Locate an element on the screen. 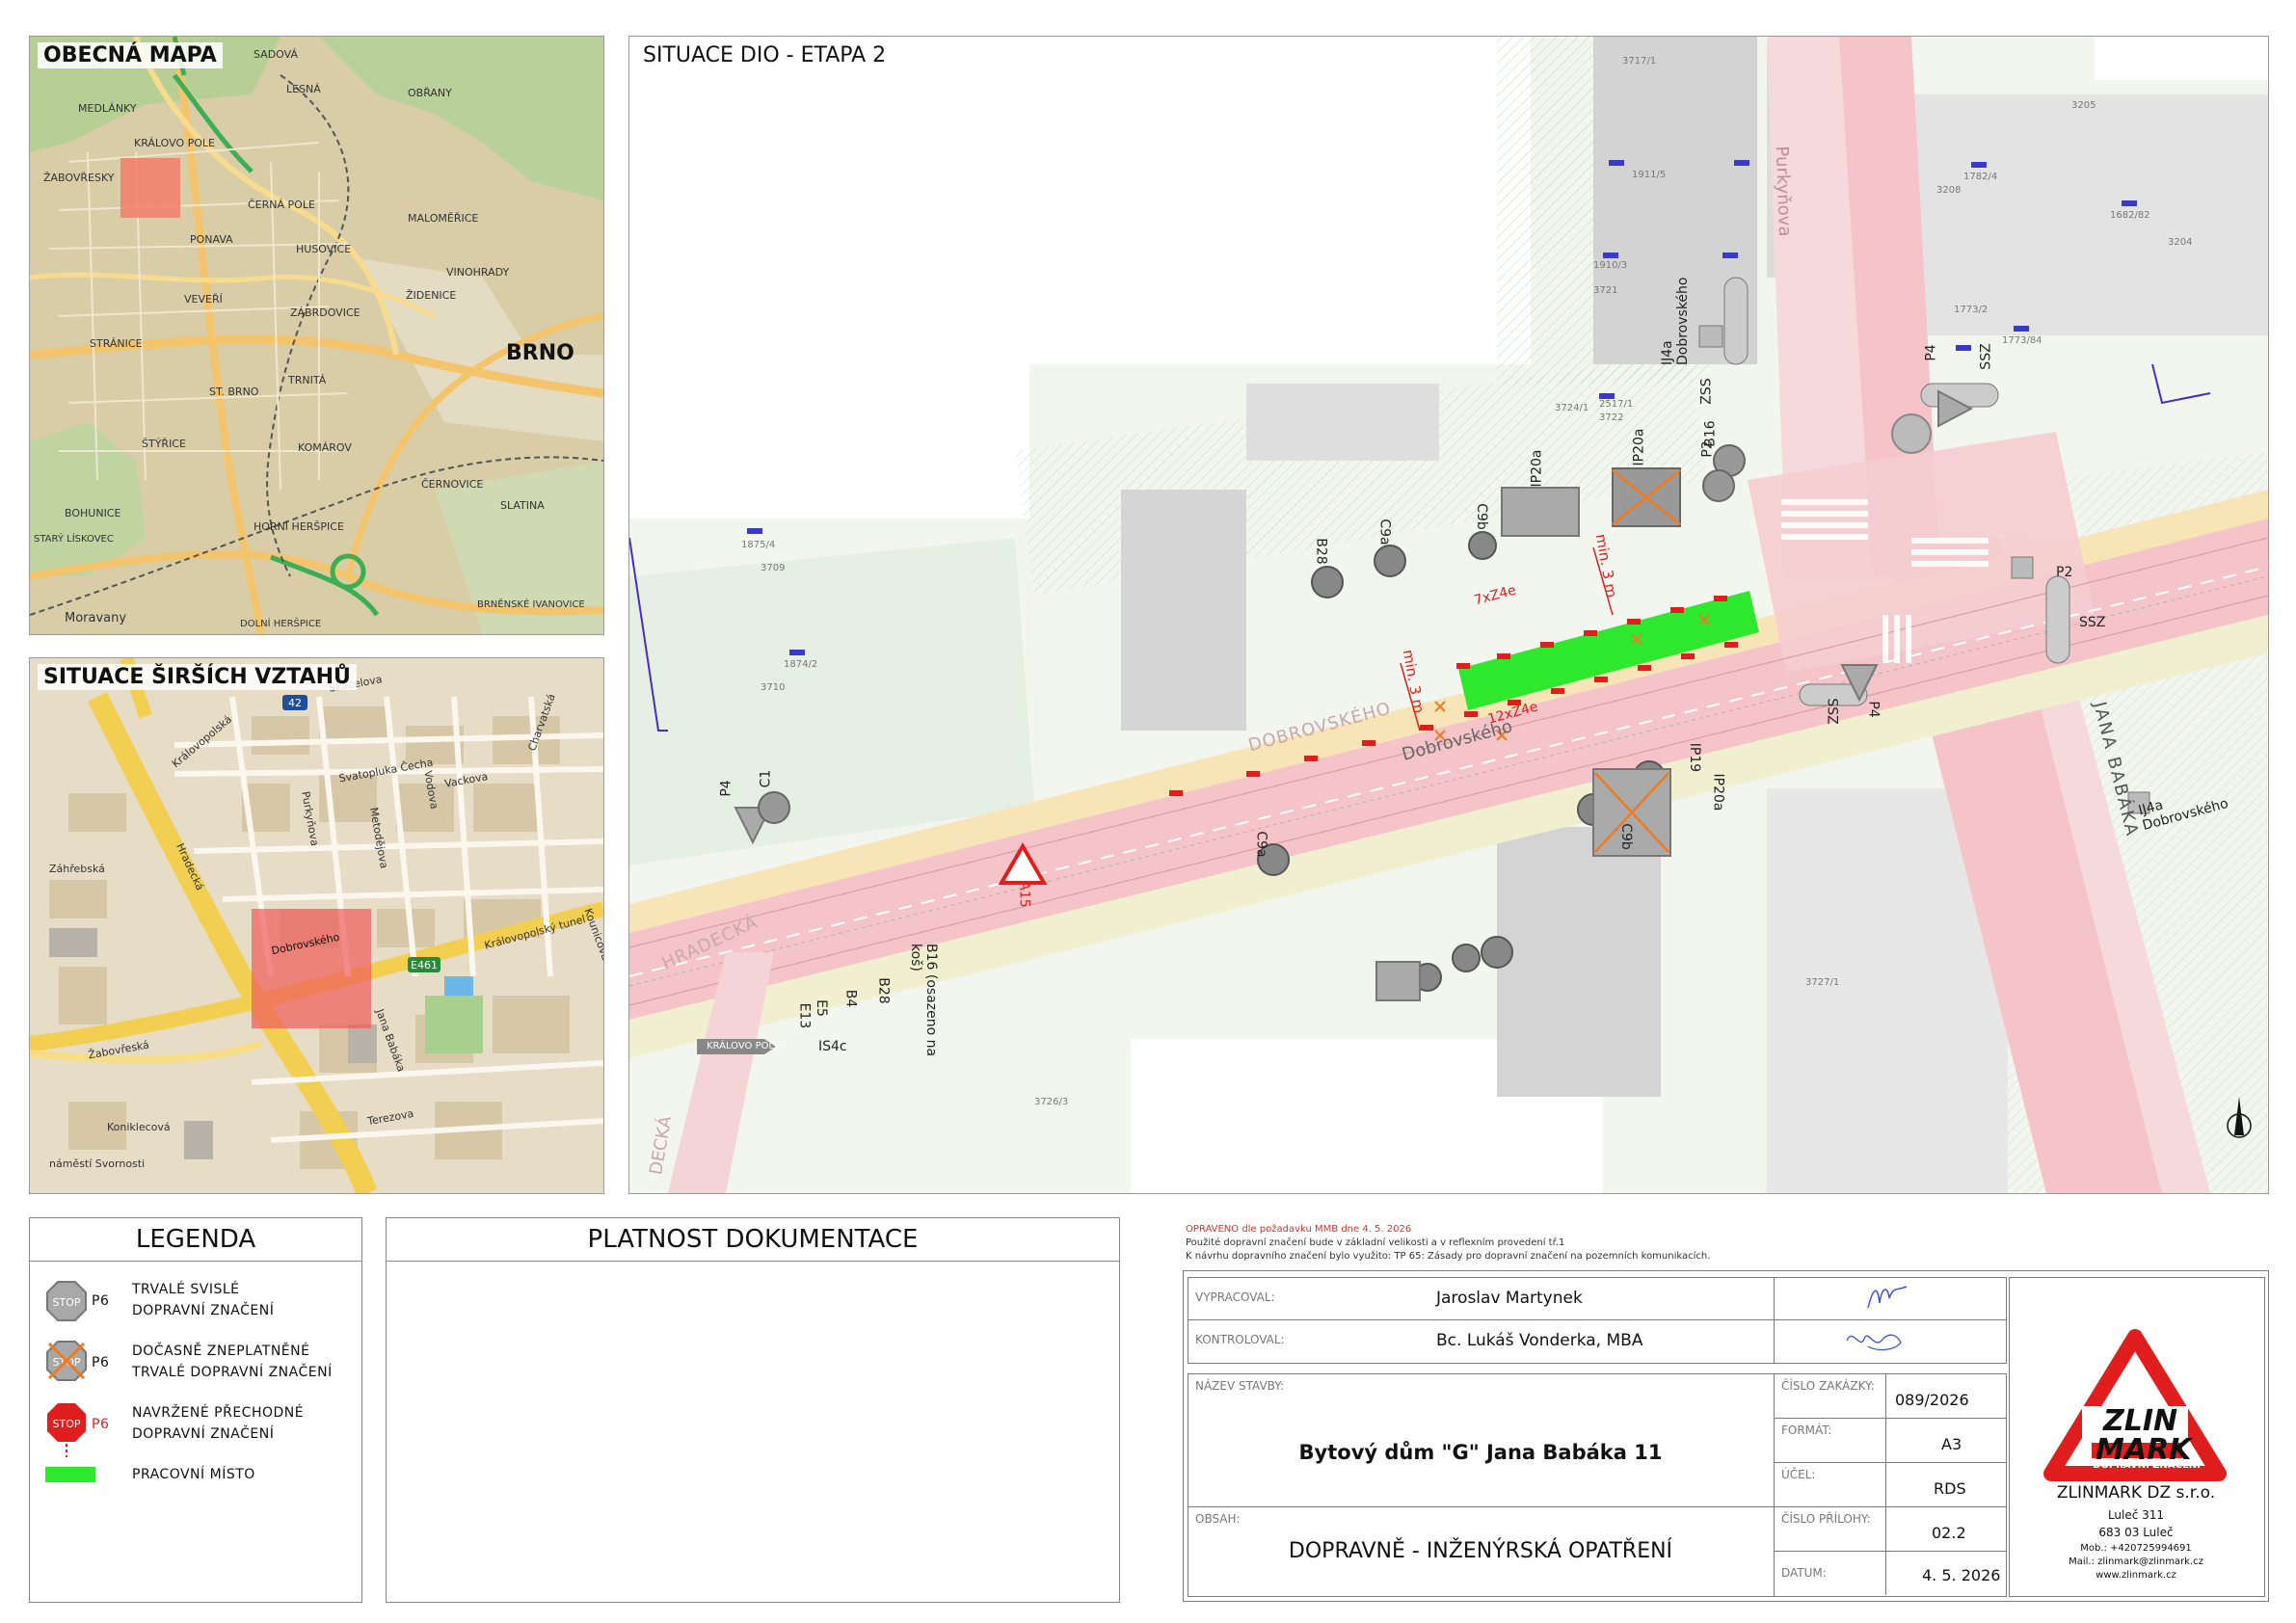 This screenshot has width=2296, height=1623. sign-label: B28 is located at coordinates (1321, 551).